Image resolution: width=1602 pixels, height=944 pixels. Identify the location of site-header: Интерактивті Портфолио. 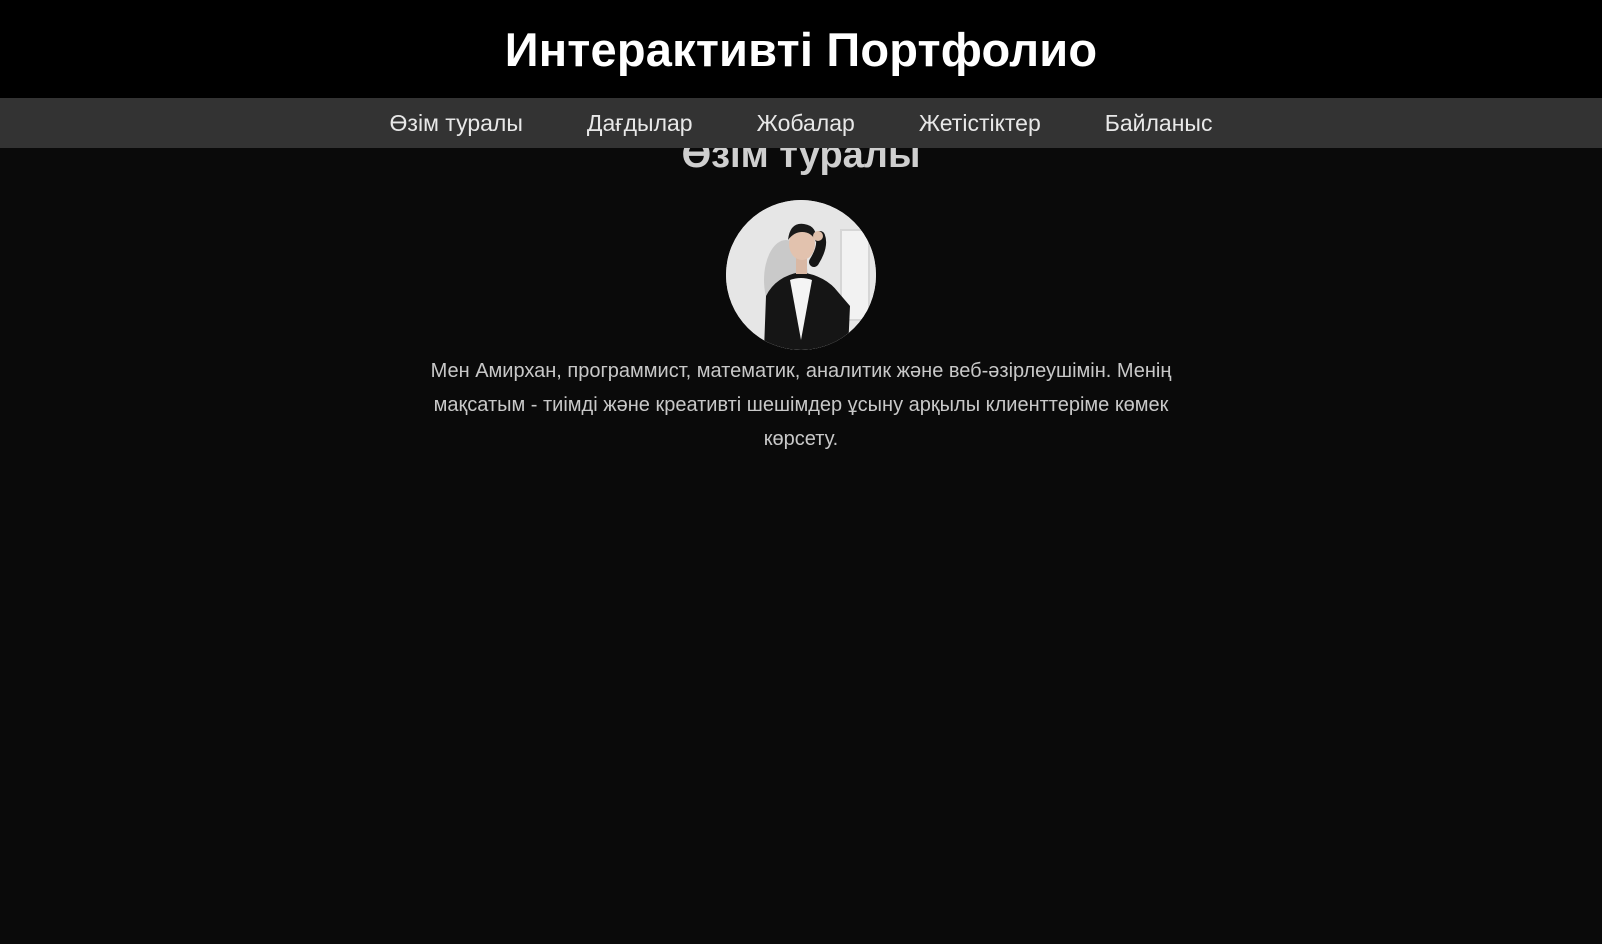
(801, 49).